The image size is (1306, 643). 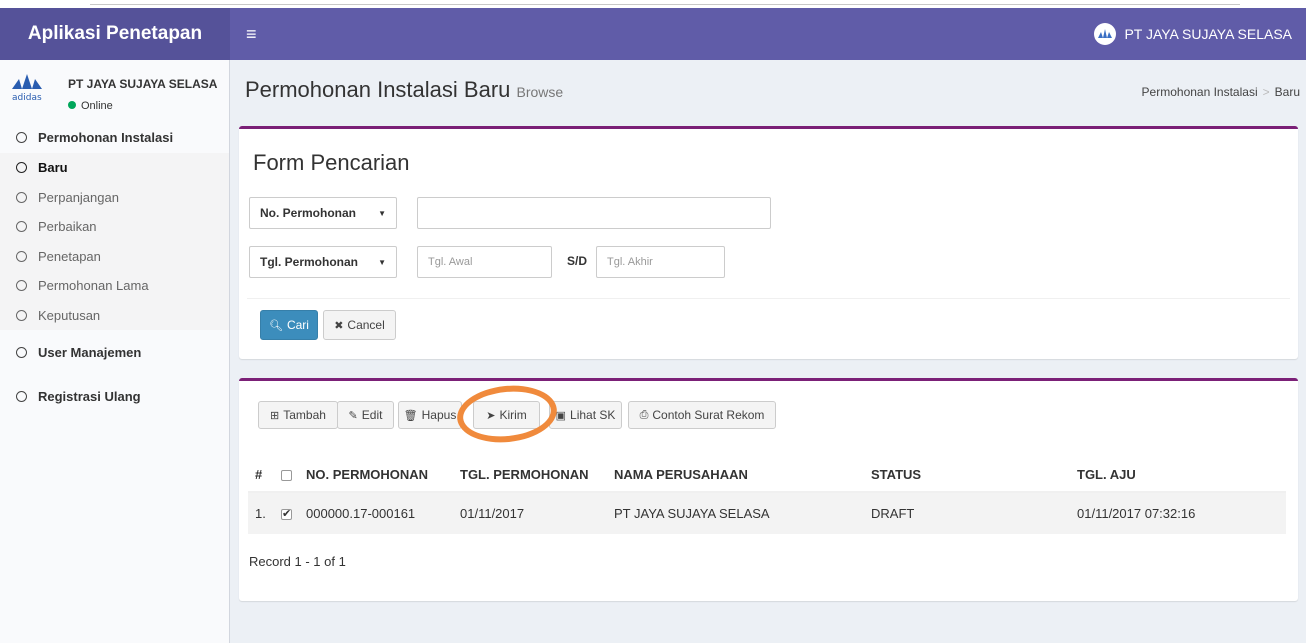 I want to click on sidebar-item-penetapan: Penetapan, so click(x=114, y=257).